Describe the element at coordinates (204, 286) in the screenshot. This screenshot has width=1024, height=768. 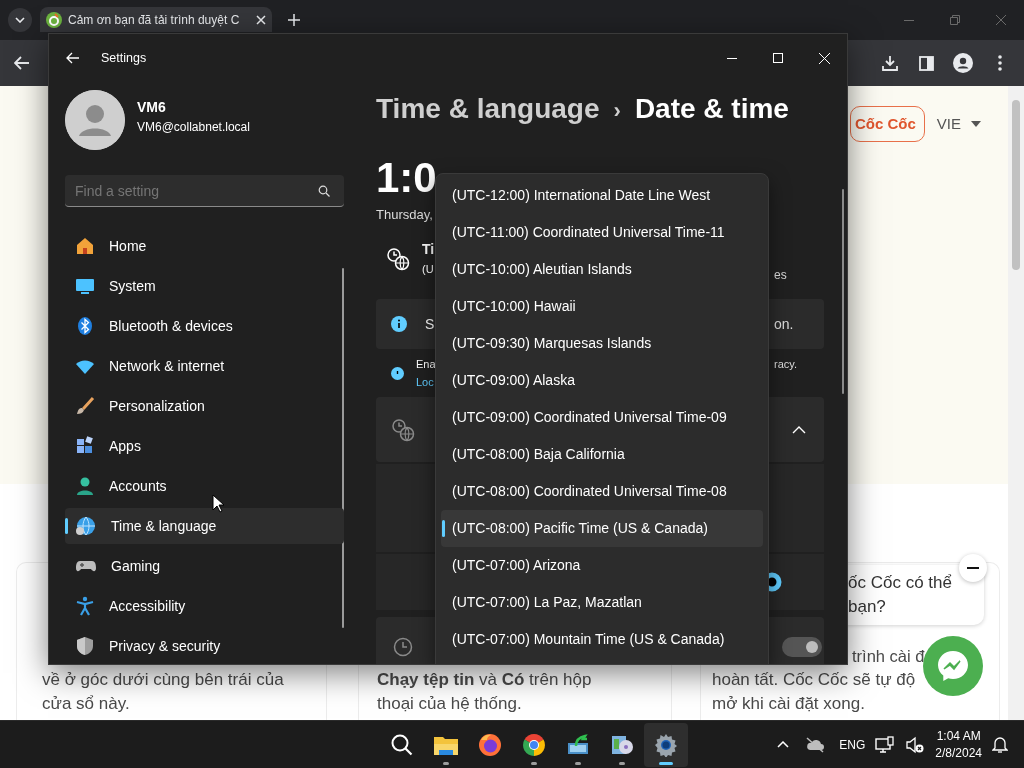
I see `nav-item: System` at that location.